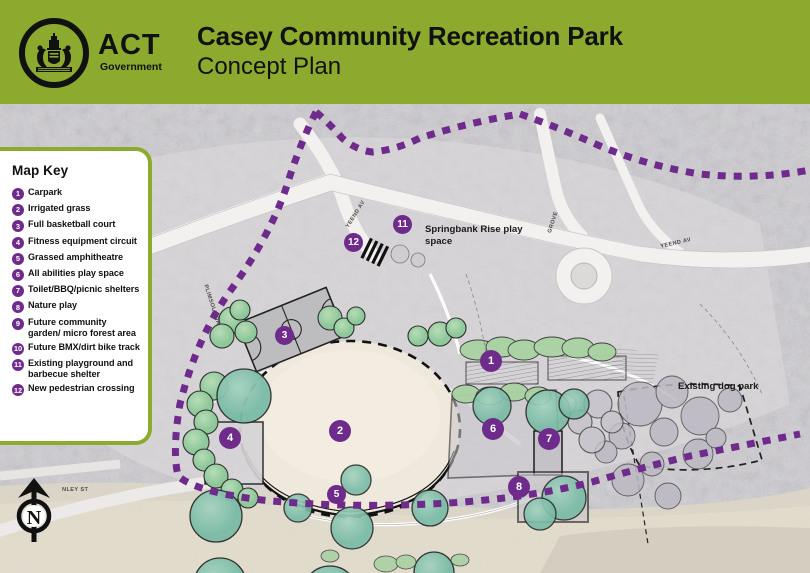 Image resolution: width=810 pixels, height=573 pixels. What do you see at coordinates (549, 439) in the screenshot?
I see `map-marker-7: 7` at bounding box center [549, 439].